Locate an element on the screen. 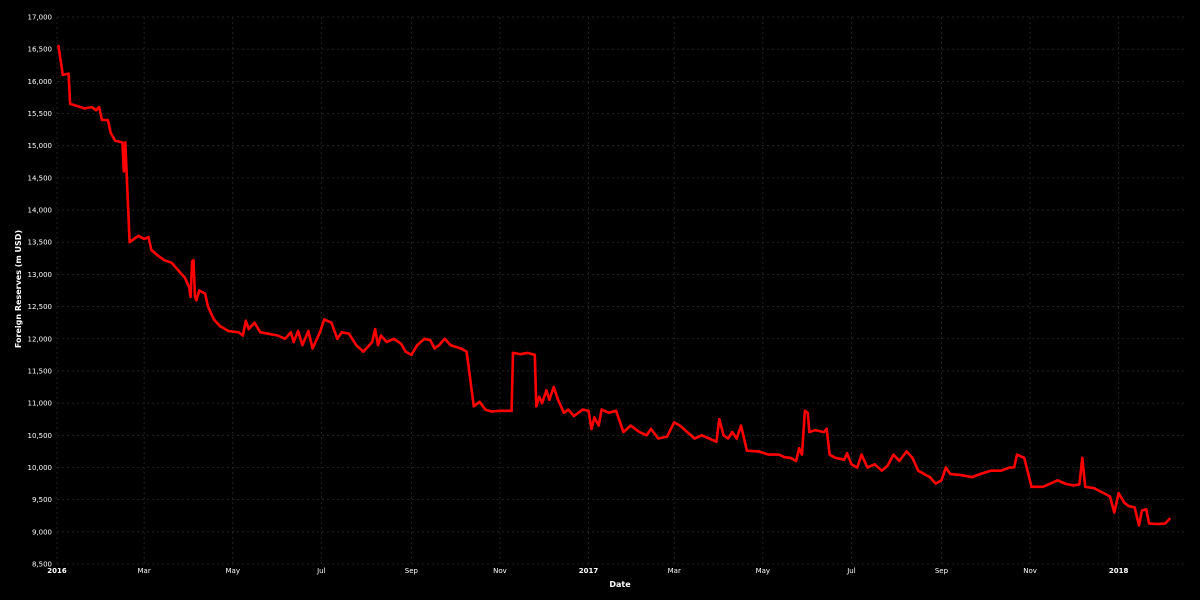 This screenshot has width=1200, height=600. y-tick-label: 17,000 is located at coordinates (40, 18).